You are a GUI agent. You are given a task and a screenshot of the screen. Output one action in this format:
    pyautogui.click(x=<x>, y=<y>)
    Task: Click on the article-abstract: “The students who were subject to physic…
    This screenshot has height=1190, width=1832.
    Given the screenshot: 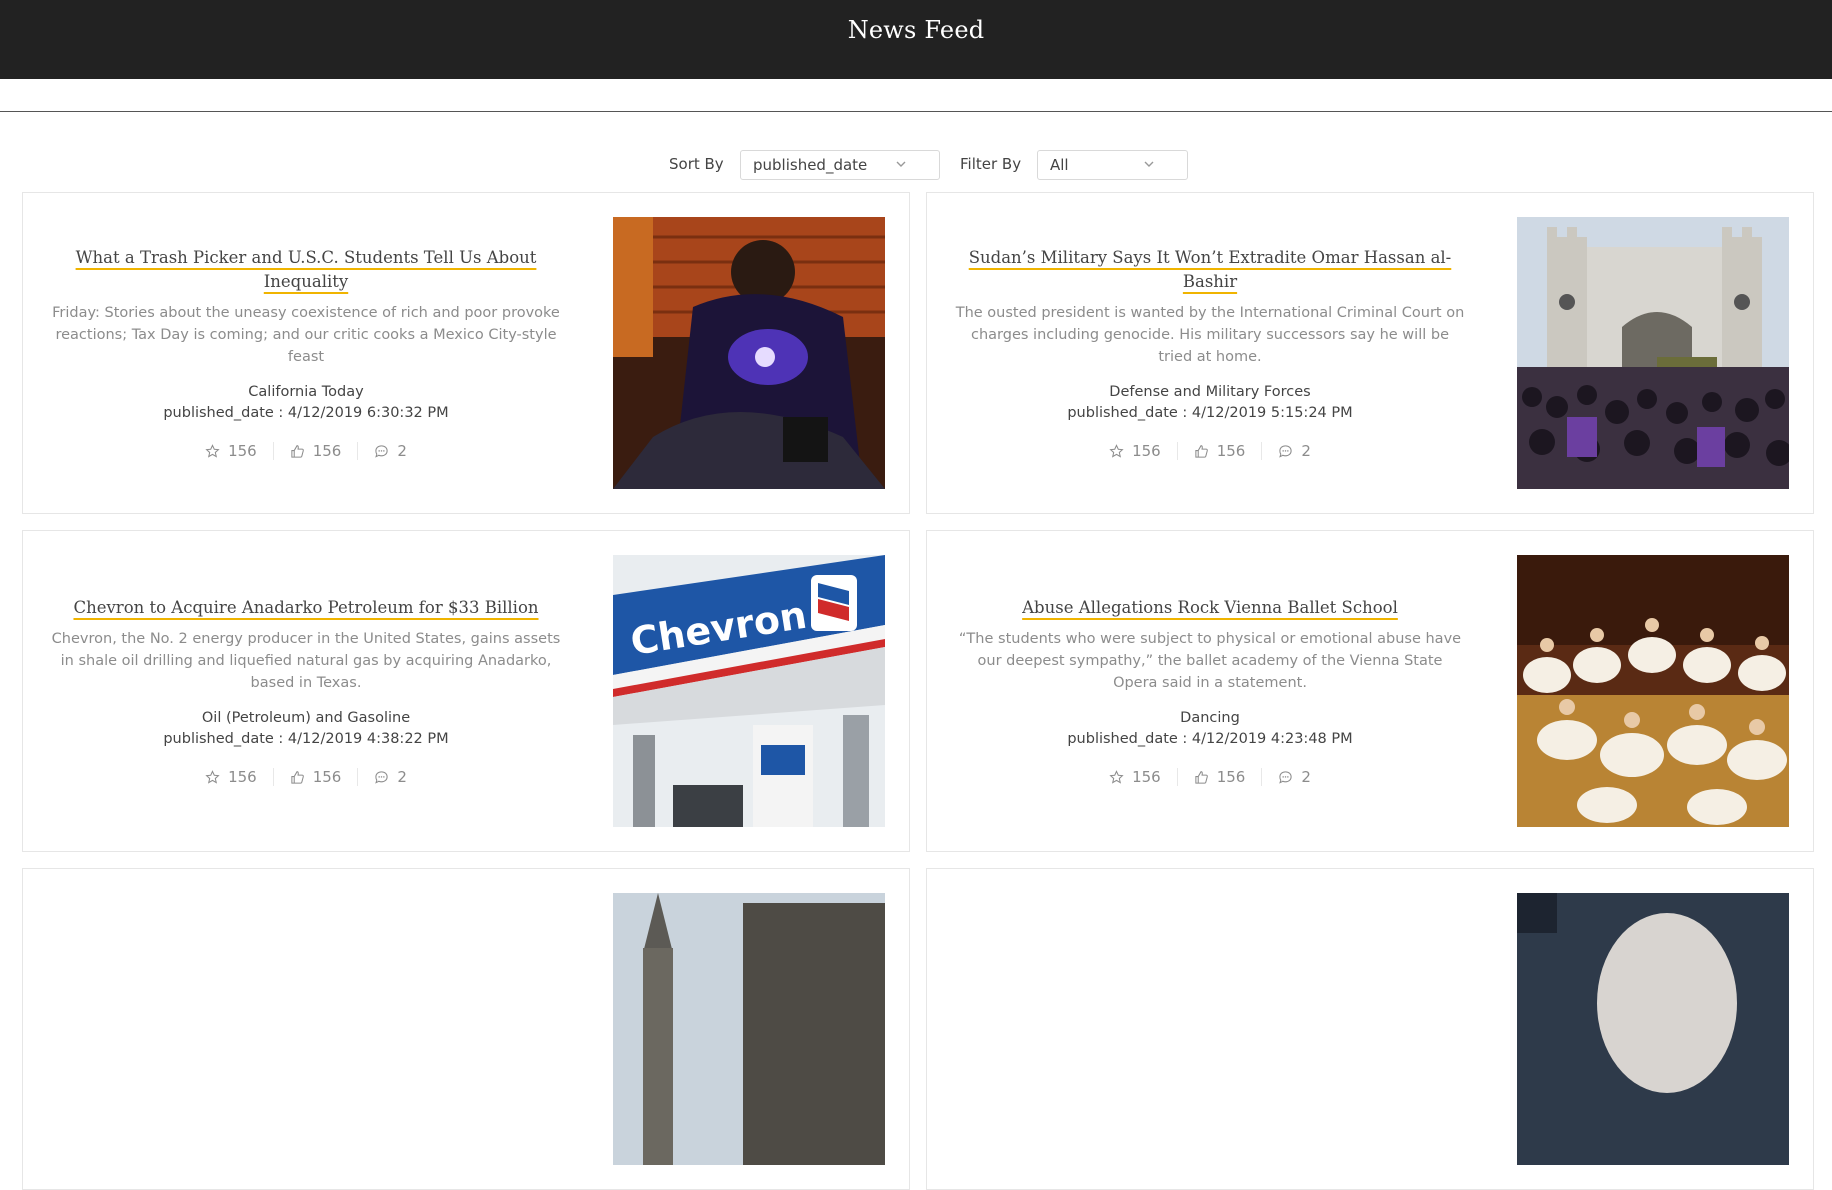 What is the action you would take?
    pyautogui.click(x=1210, y=661)
    